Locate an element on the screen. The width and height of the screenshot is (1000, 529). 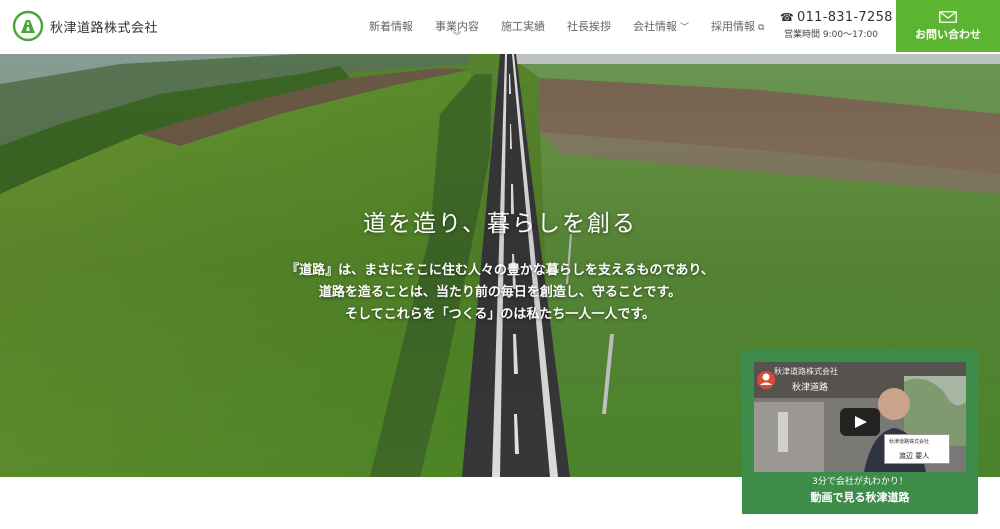
chevron-down-icon: ﹀ is located at coordinates (685, 28).